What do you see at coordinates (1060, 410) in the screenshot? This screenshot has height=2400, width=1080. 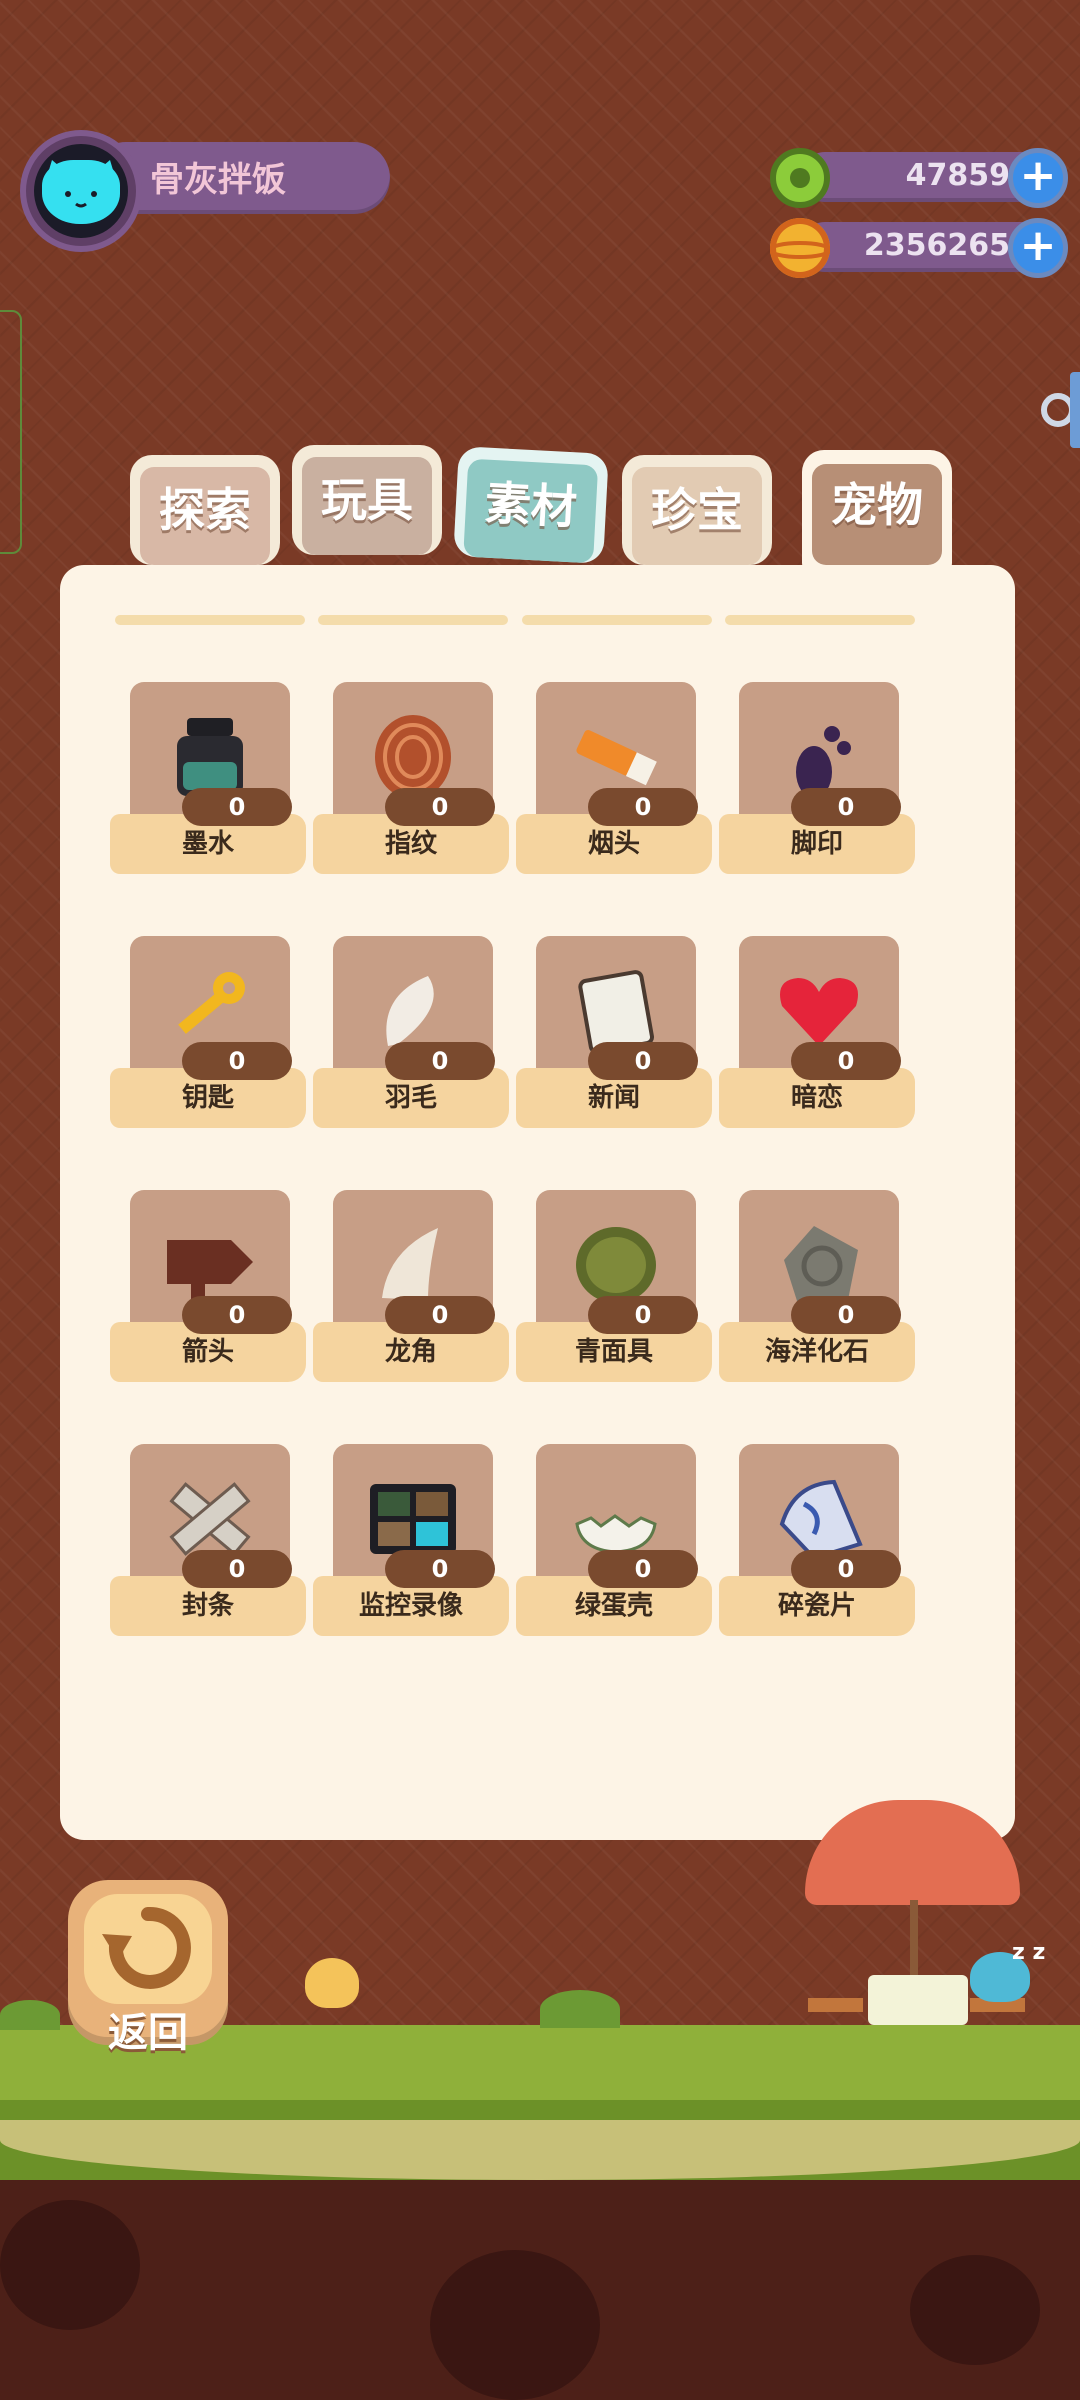 I see `scissors-icon` at bounding box center [1060, 410].